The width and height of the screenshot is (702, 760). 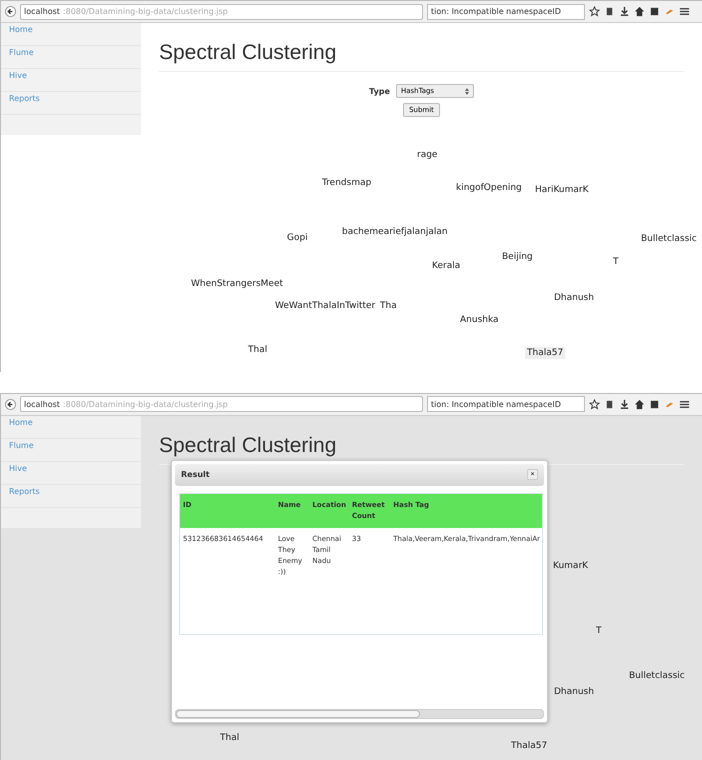 I want to click on cloud-word: WhenStrangersMeet, so click(x=237, y=284).